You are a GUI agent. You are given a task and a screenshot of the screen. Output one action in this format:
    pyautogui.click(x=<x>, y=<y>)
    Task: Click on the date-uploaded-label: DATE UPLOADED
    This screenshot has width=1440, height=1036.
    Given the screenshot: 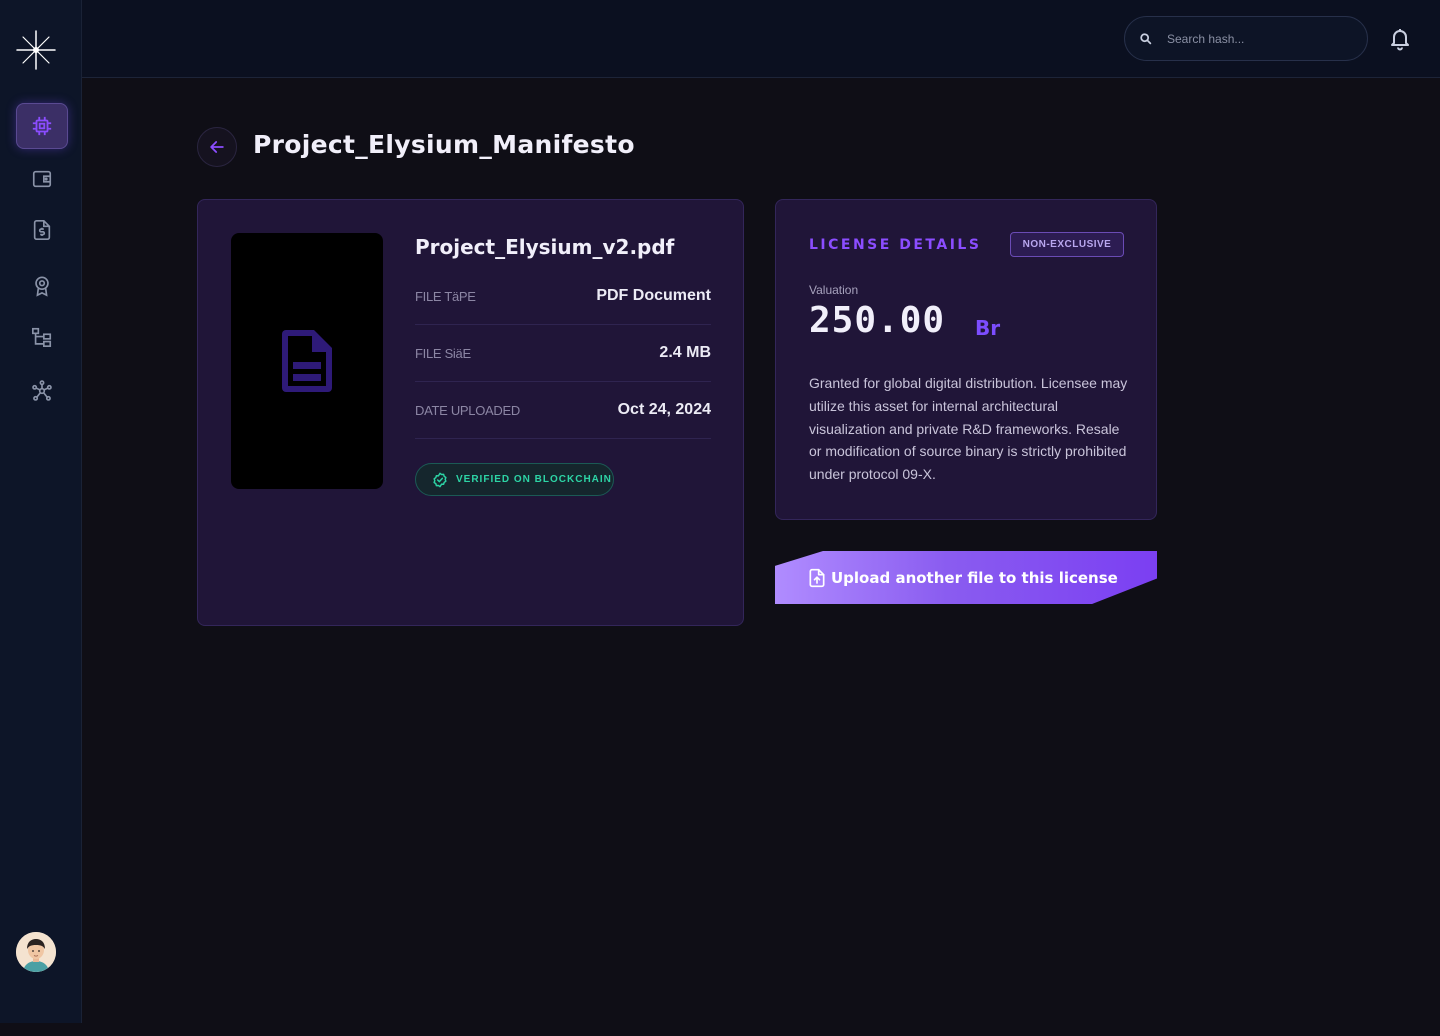 What is the action you would take?
    pyautogui.click(x=467, y=410)
    